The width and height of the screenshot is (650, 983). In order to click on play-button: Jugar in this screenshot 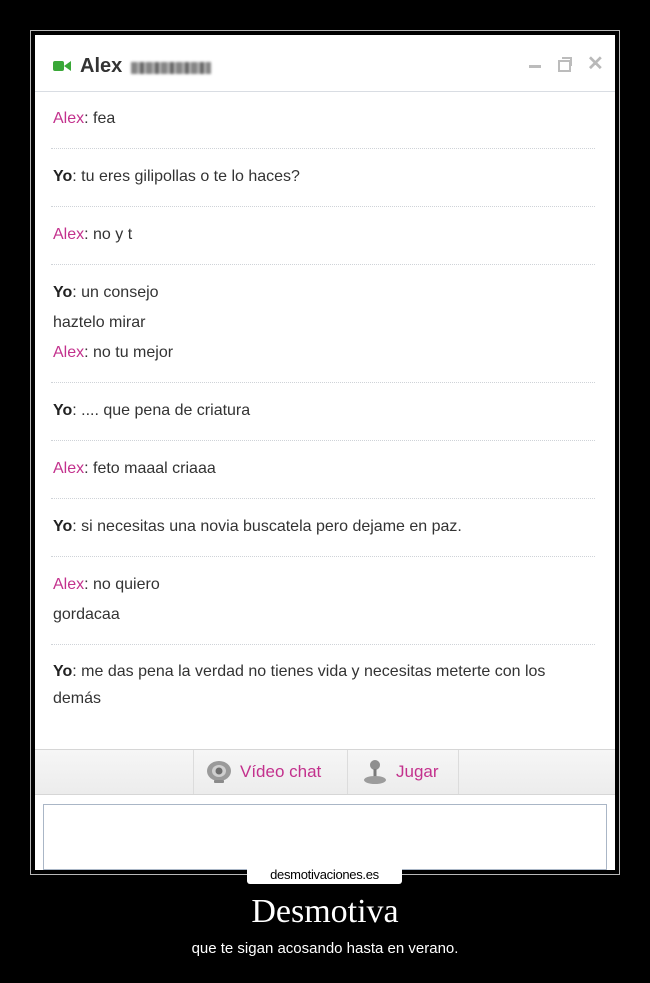, I will do `click(403, 772)`.